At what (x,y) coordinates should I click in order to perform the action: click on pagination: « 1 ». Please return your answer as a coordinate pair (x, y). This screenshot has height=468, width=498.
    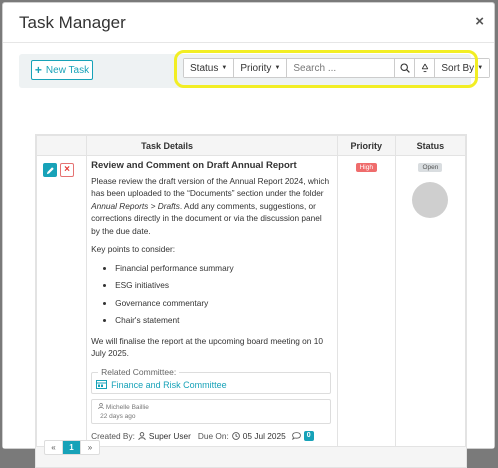
    Looking at the image, I should click on (72, 447).